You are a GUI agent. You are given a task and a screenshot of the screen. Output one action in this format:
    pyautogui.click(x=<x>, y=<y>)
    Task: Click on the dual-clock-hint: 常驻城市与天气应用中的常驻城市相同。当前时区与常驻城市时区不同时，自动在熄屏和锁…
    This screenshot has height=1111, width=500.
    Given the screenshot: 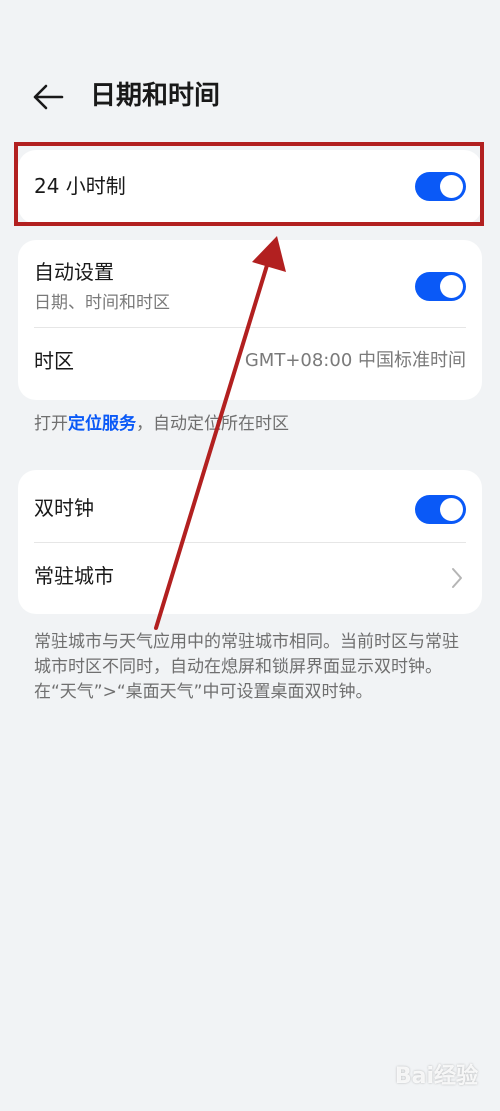 What is the action you would take?
    pyautogui.click(x=246, y=667)
    